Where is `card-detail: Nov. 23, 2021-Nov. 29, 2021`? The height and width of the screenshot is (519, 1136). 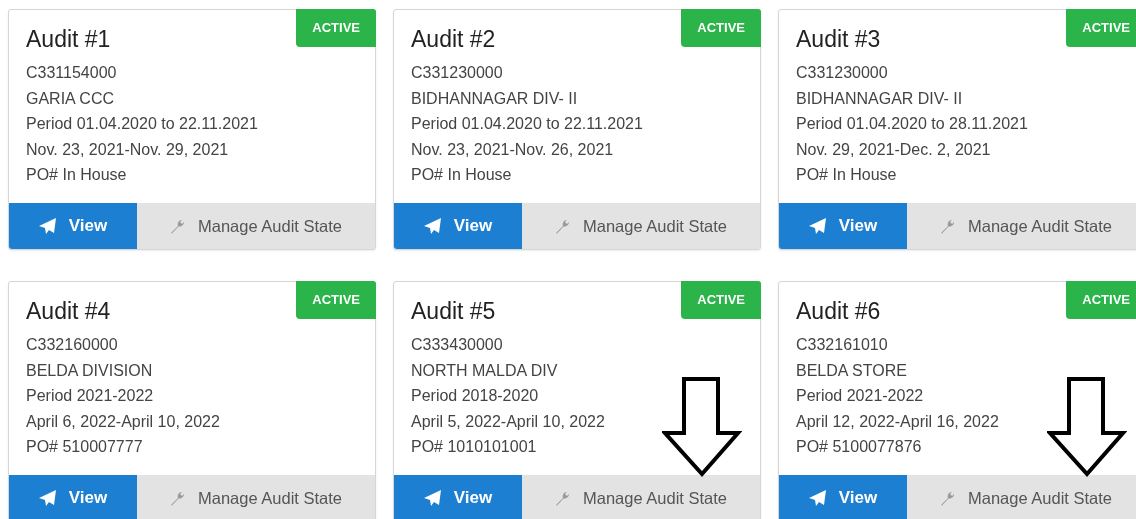 card-detail: Nov. 23, 2021-Nov. 29, 2021 is located at coordinates (128, 149).